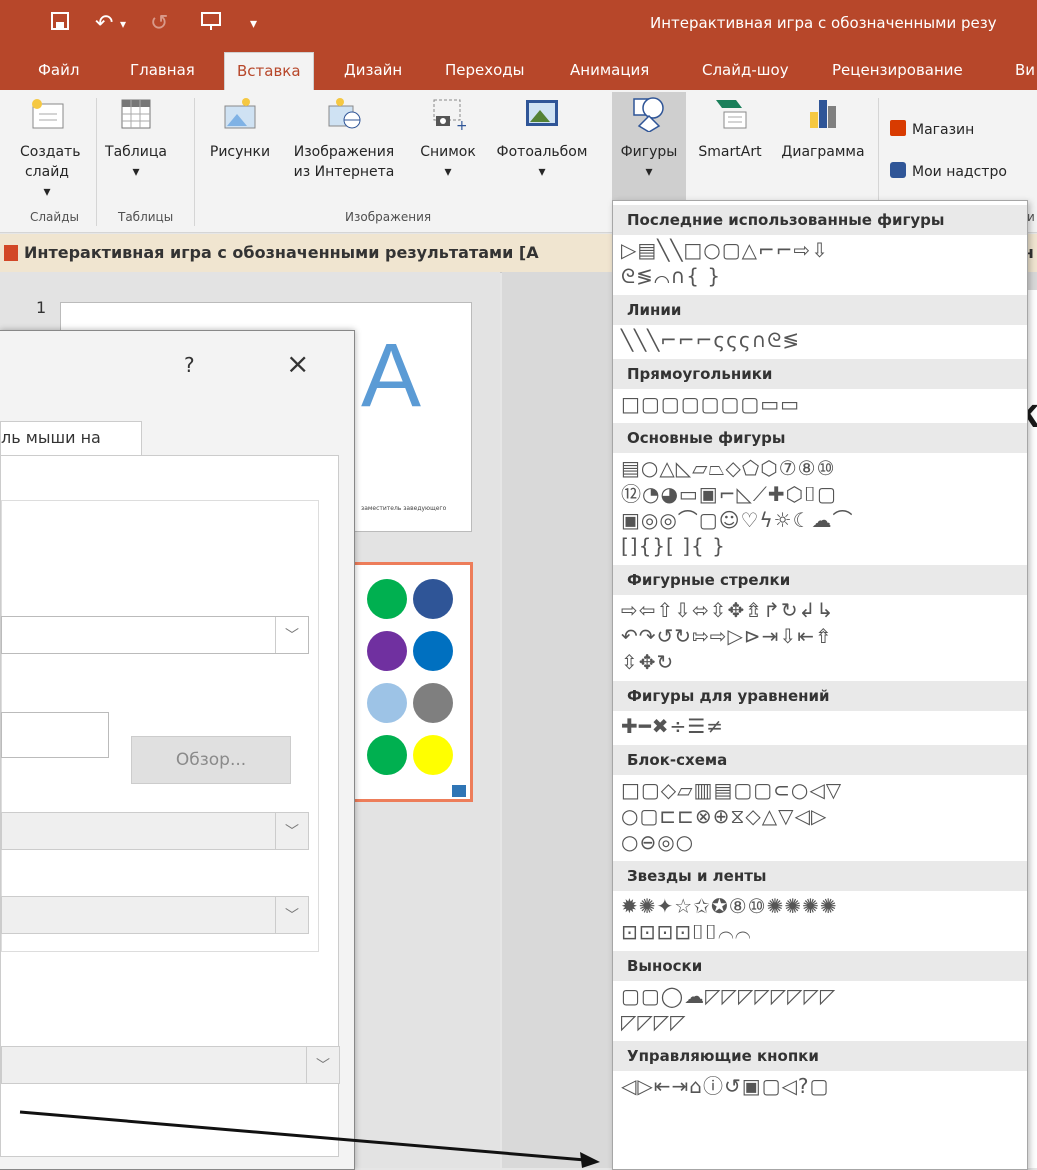  I want to click on tab-view: Ви, so click(1025, 70).